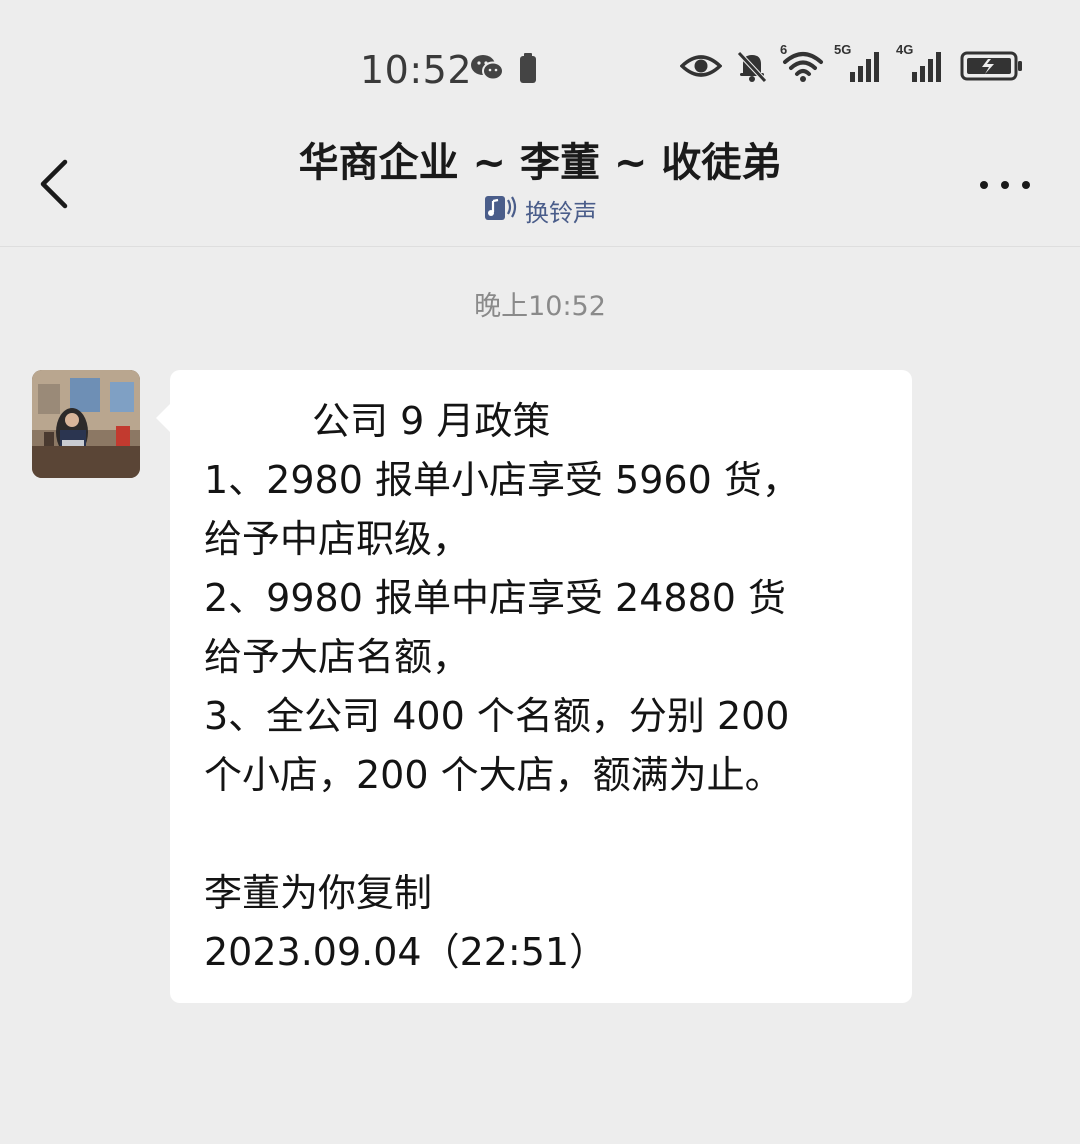  What do you see at coordinates (497, 716) in the screenshot?
I see `message-line: 3、全公司 400 个名额，分别 200` at bounding box center [497, 716].